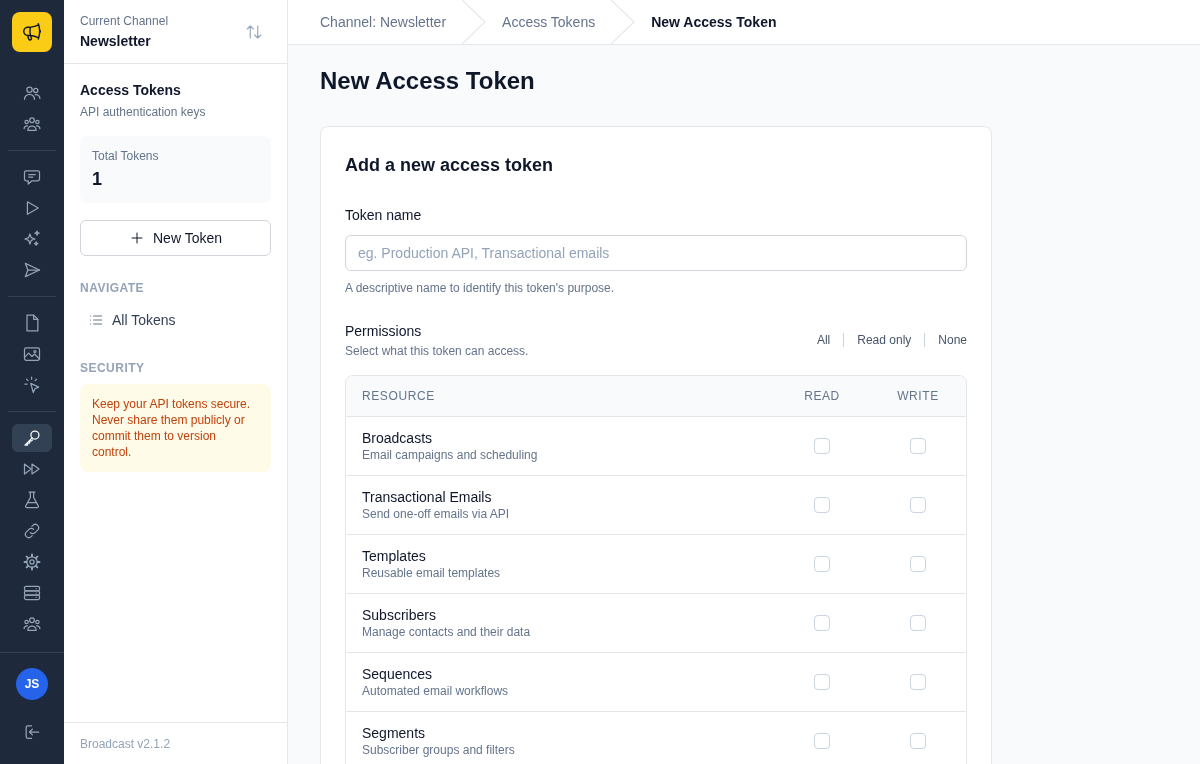 The height and width of the screenshot is (764, 1200). I want to click on resource-name: Transactional Emails, so click(427, 497).